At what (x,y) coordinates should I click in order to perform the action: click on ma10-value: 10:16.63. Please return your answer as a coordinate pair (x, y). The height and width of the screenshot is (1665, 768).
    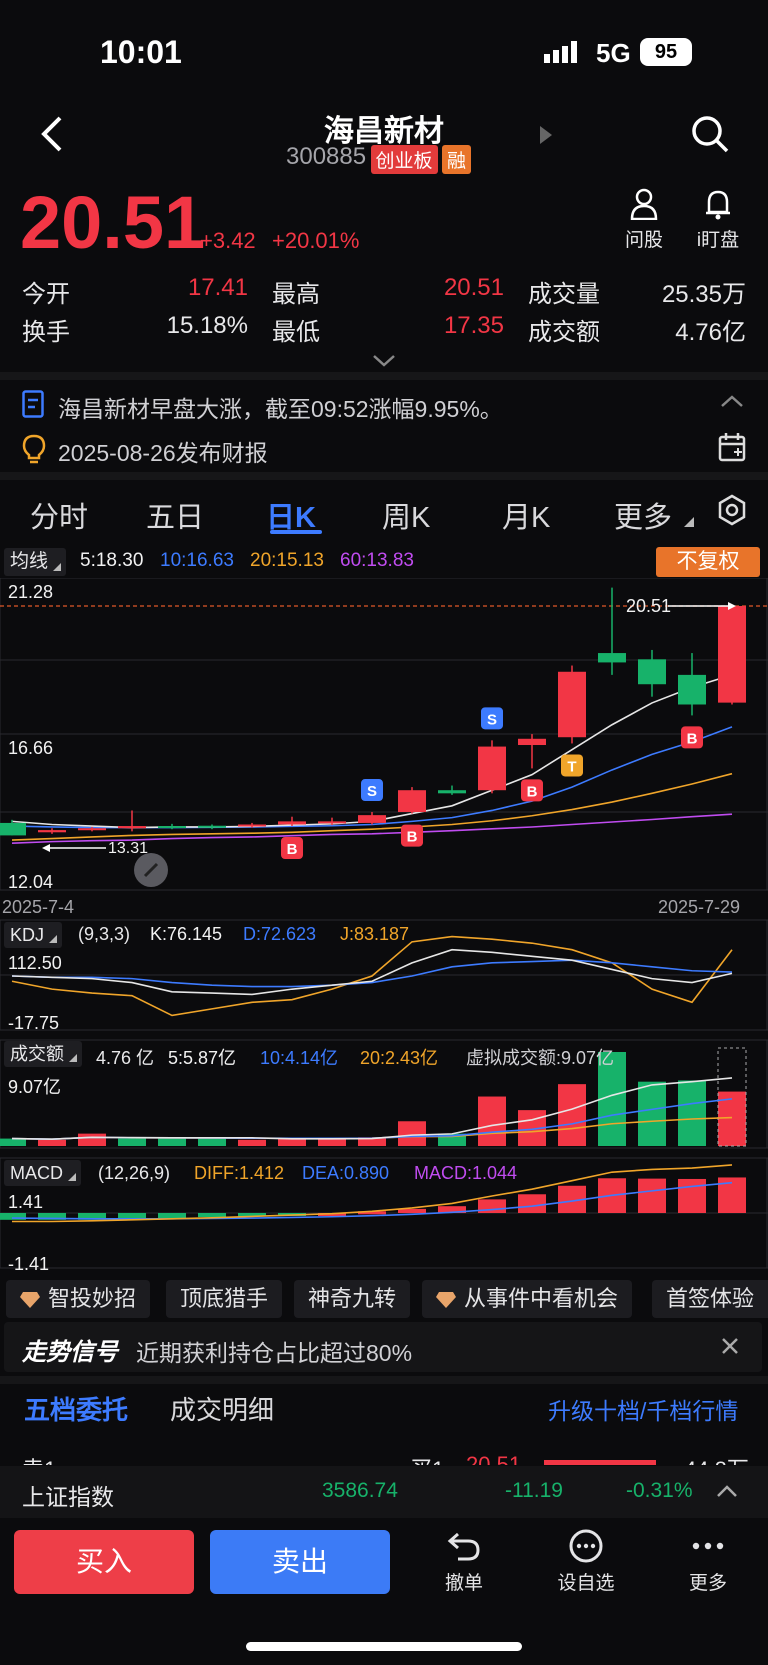
    Looking at the image, I should click on (197, 560).